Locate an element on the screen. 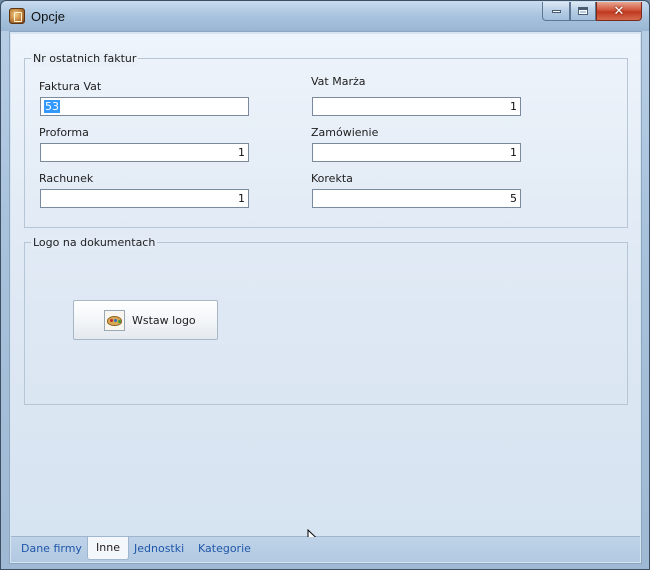  palette-icon is located at coordinates (114, 320).